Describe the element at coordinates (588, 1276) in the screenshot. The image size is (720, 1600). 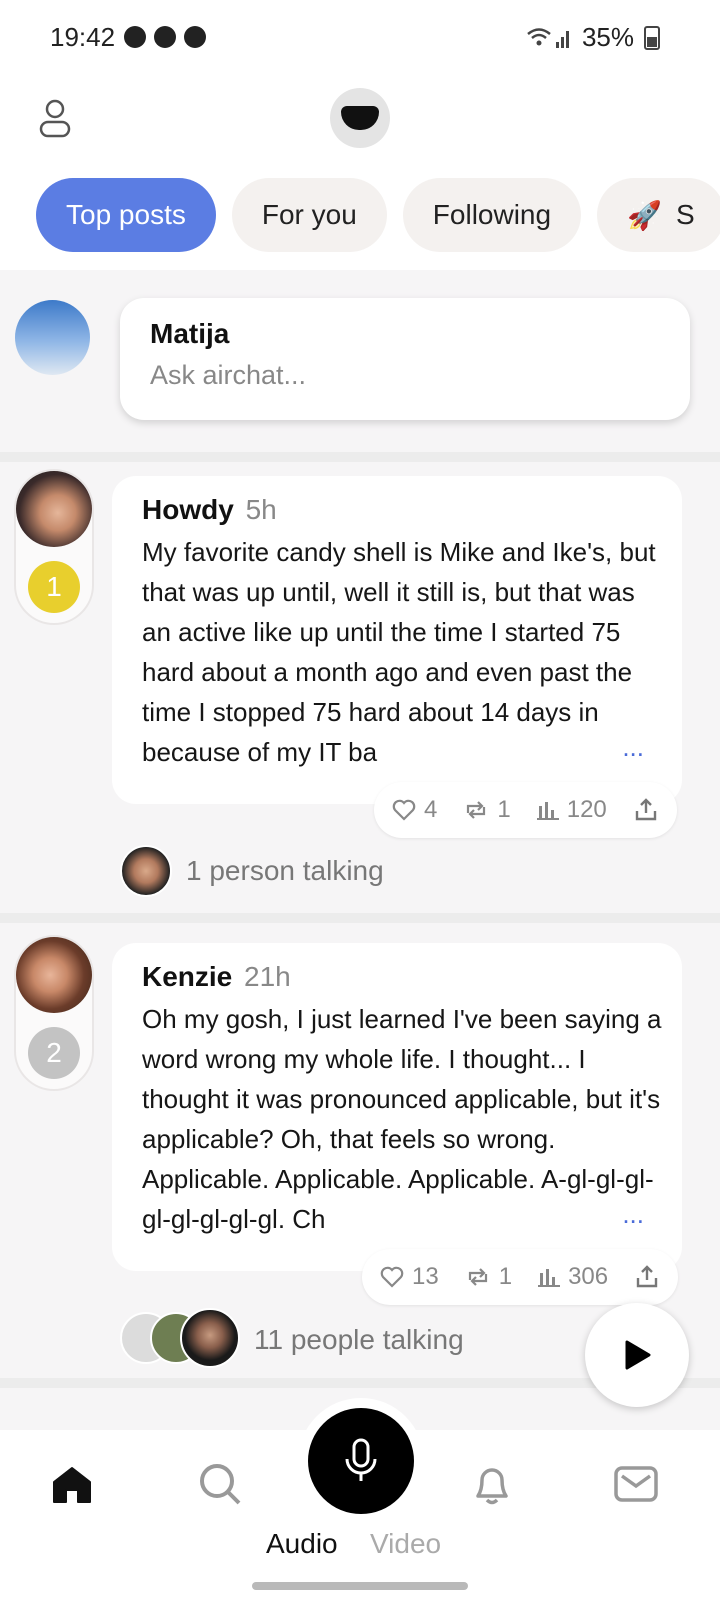
I see `views-count: 306` at that location.